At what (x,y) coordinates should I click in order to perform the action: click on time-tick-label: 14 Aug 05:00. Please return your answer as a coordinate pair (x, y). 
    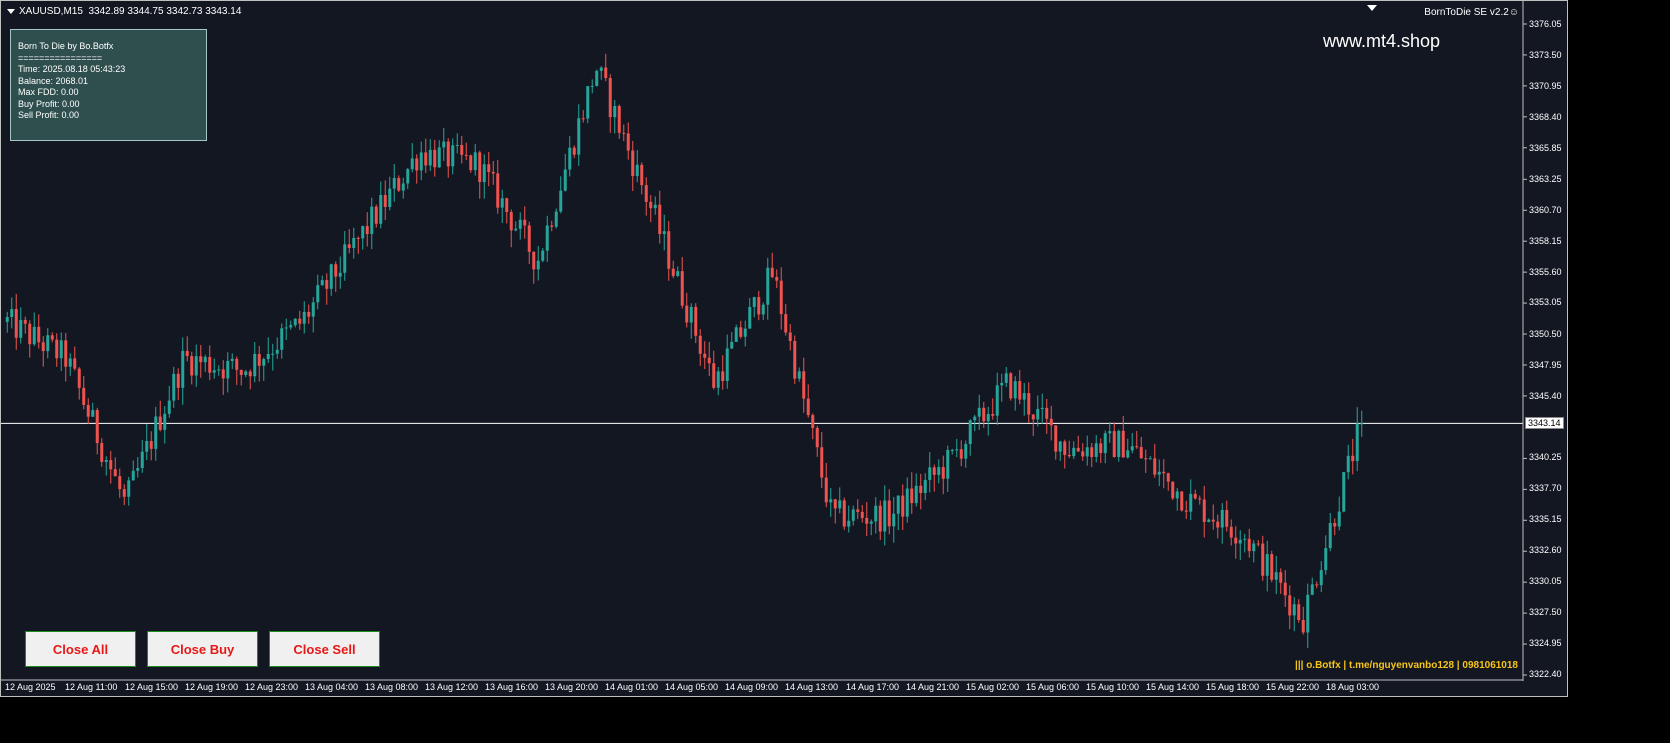
    Looking at the image, I should click on (692, 687).